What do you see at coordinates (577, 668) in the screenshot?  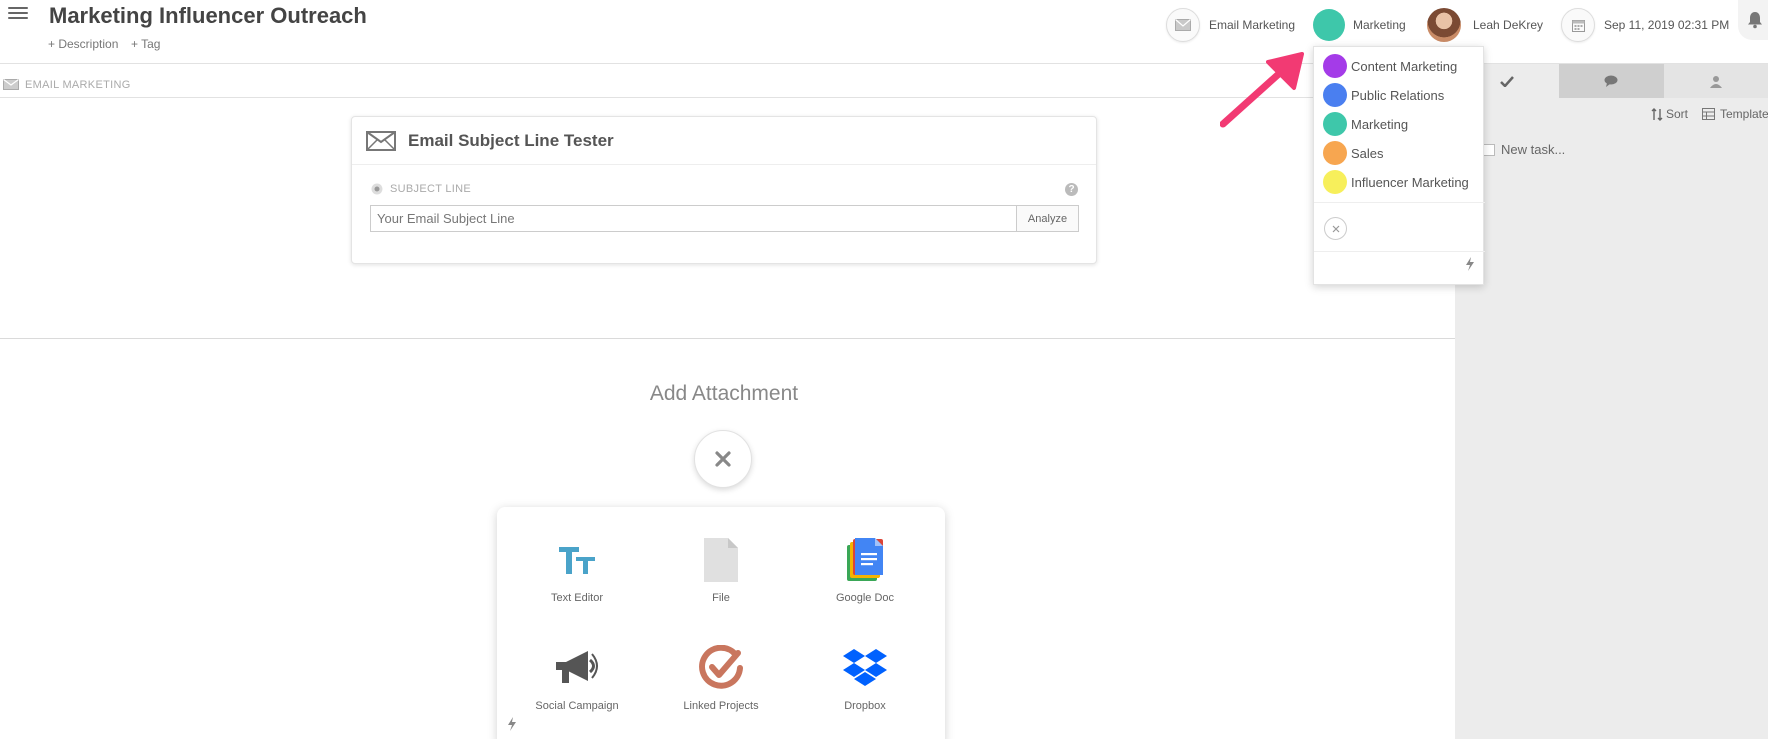 I see `megaphone-icon` at bounding box center [577, 668].